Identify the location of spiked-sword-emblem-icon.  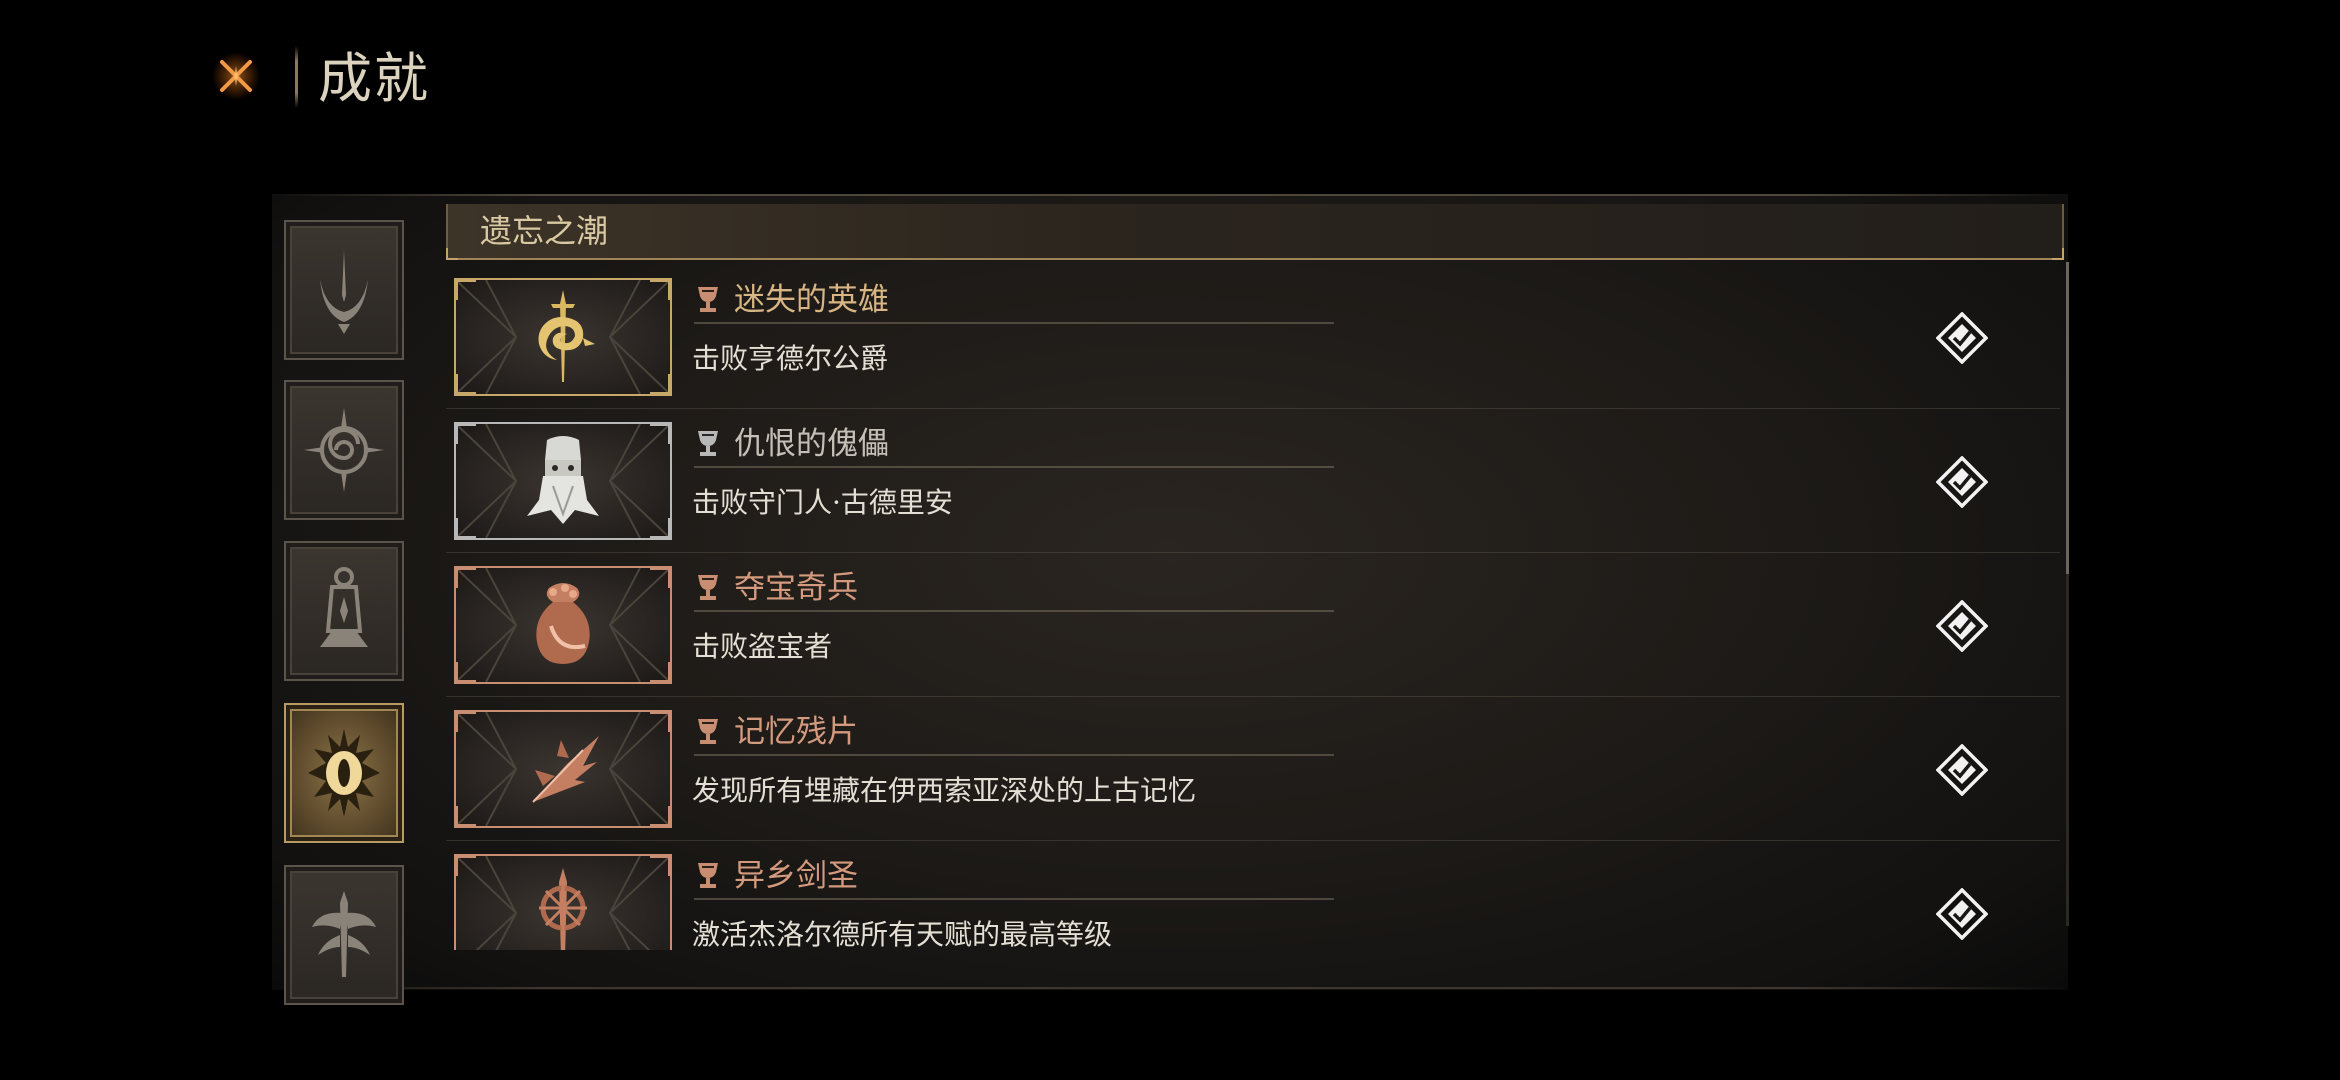
(563, 909).